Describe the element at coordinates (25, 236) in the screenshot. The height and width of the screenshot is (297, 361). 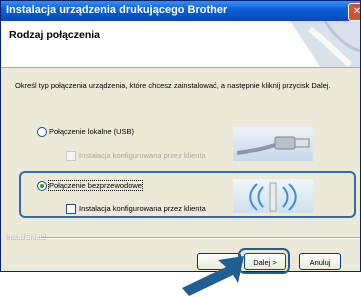
I see `installshield-brand: InstallShield` at that location.